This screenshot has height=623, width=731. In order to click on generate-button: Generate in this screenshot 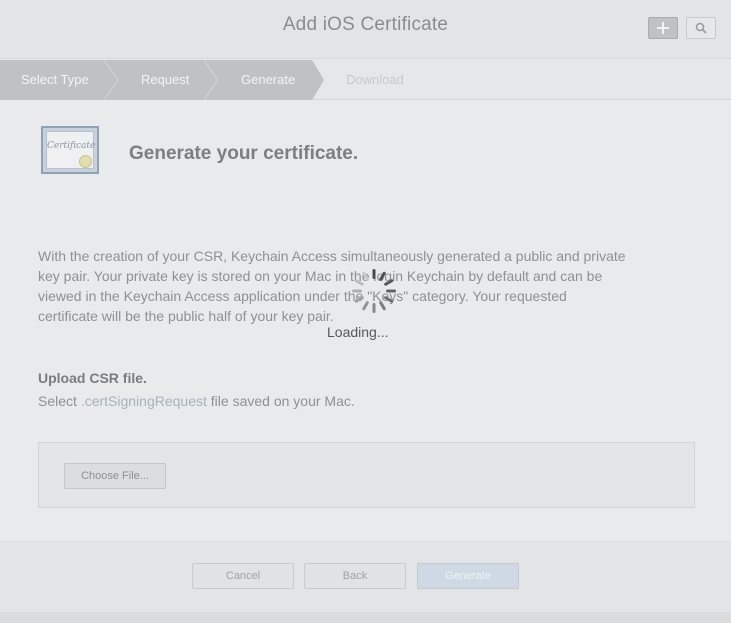, I will do `click(468, 576)`.